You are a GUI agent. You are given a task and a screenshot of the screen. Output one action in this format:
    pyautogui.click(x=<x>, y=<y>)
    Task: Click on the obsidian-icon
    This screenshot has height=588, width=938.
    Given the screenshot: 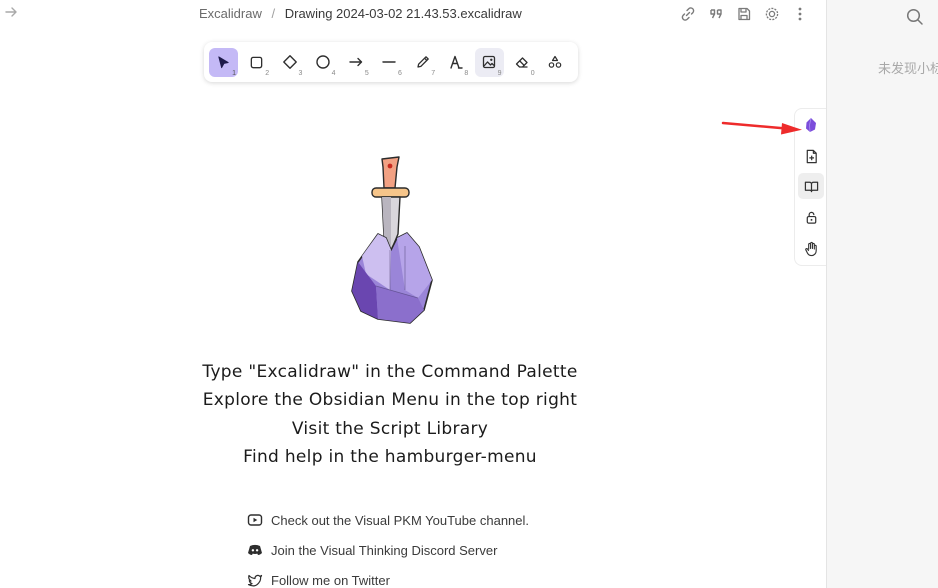 What is the action you would take?
    pyautogui.click(x=811, y=125)
    